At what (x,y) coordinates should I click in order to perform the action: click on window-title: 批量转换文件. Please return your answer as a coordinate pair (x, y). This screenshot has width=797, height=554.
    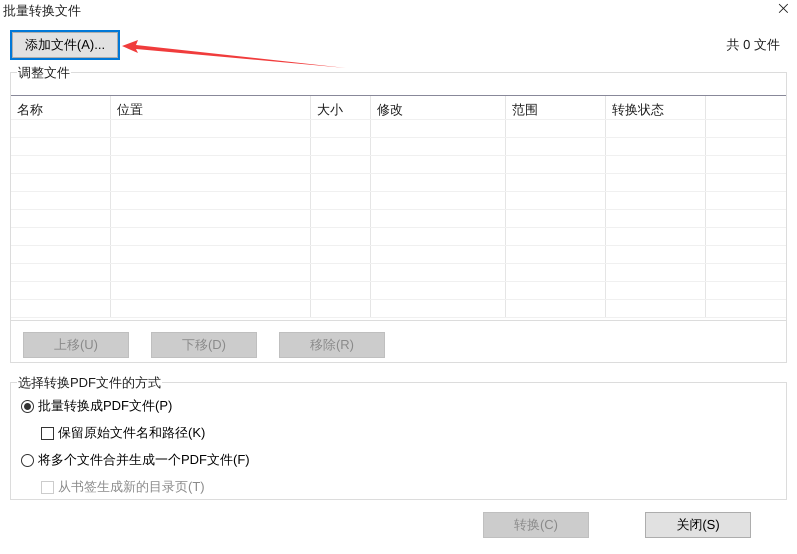
    Looking at the image, I should click on (41, 11).